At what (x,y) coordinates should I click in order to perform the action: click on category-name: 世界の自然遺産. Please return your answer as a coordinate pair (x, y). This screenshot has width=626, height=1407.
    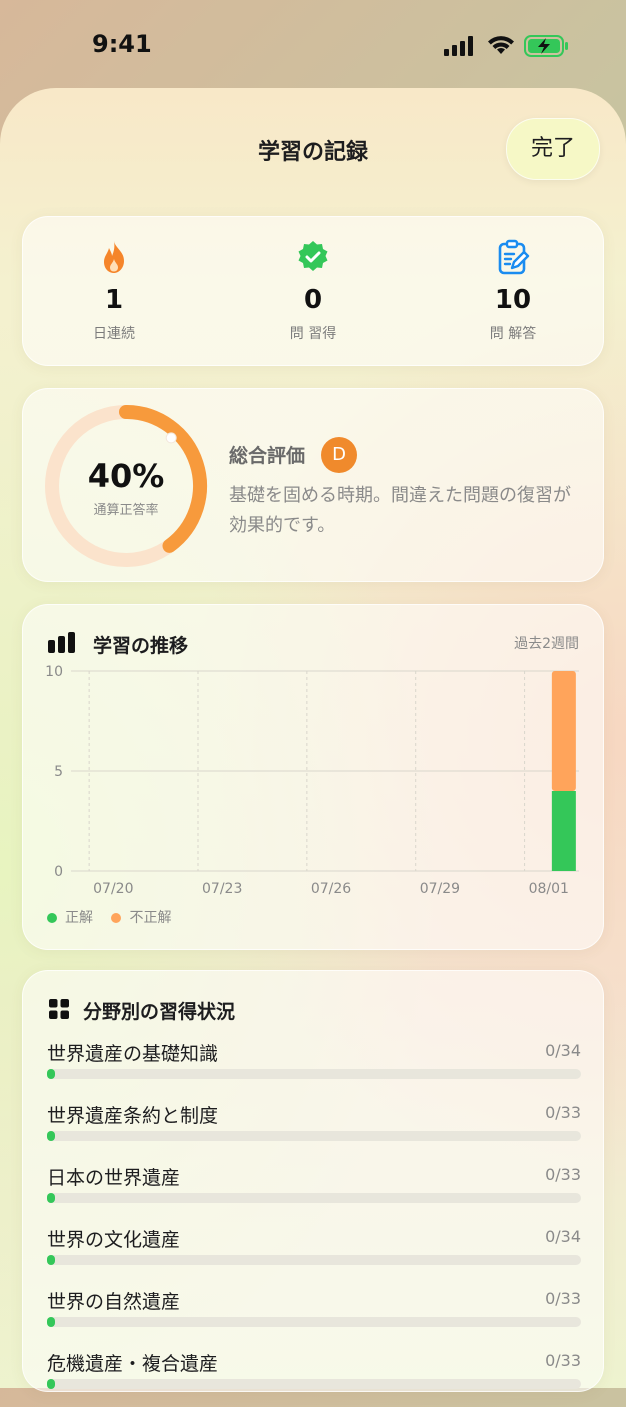
    Looking at the image, I should click on (114, 1302).